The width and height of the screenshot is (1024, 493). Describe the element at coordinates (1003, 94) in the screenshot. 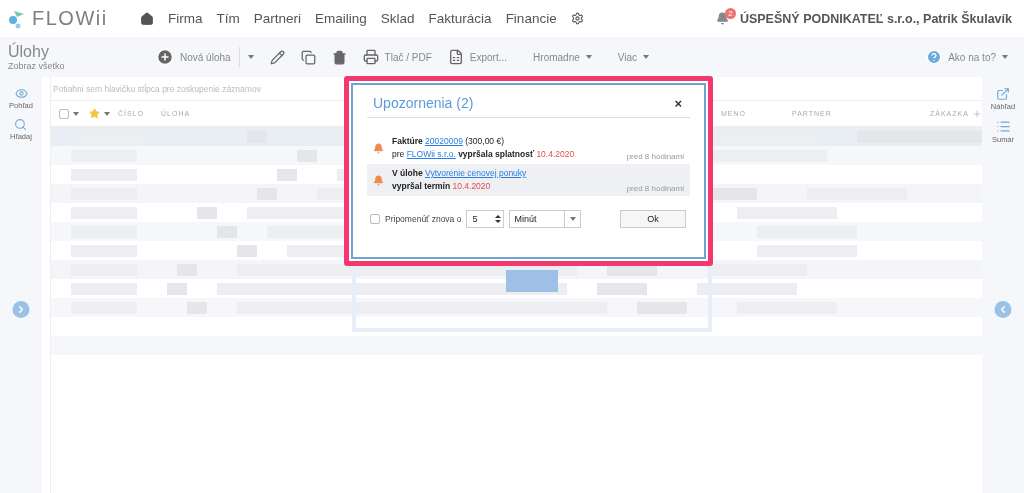

I see `external-link-icon` at that location.